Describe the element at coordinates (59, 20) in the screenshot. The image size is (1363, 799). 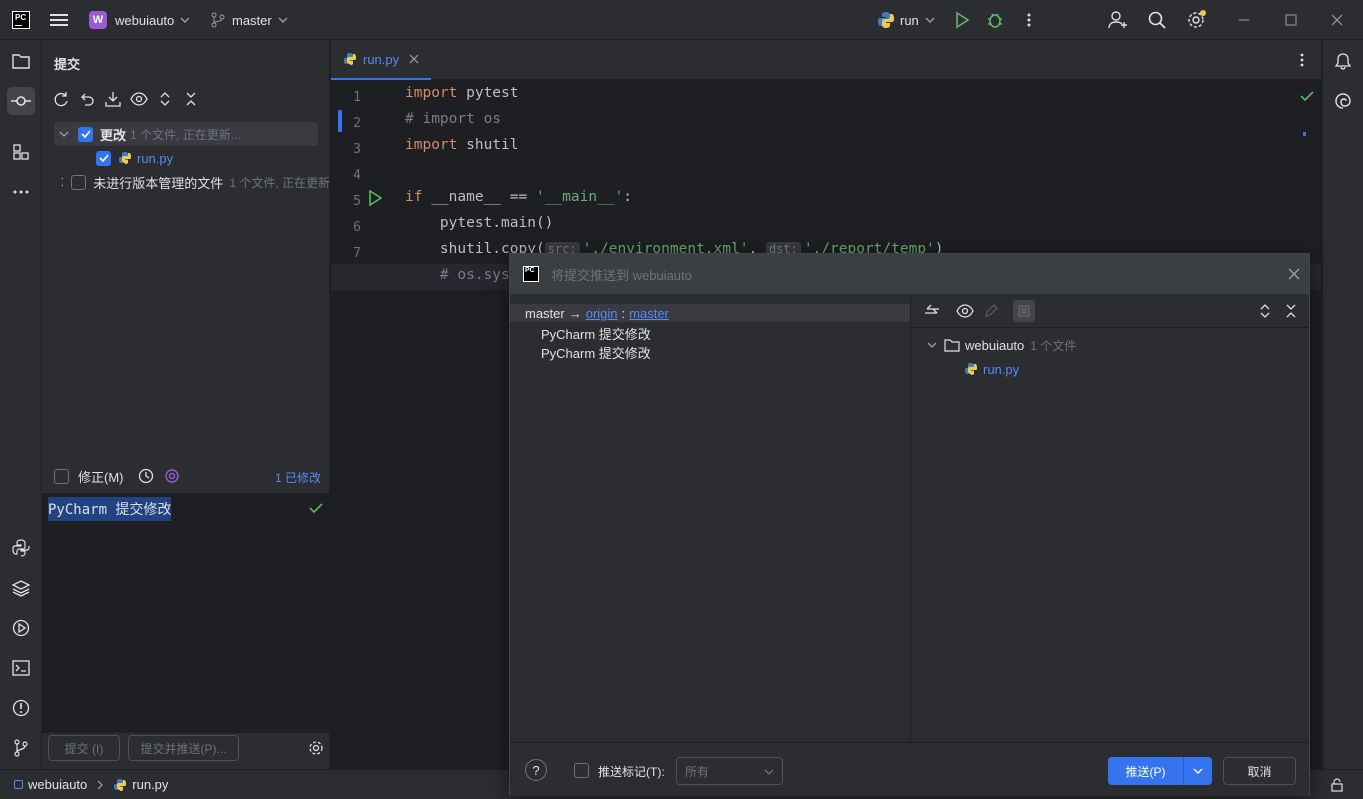
I see `main-menu-icon` at that location.